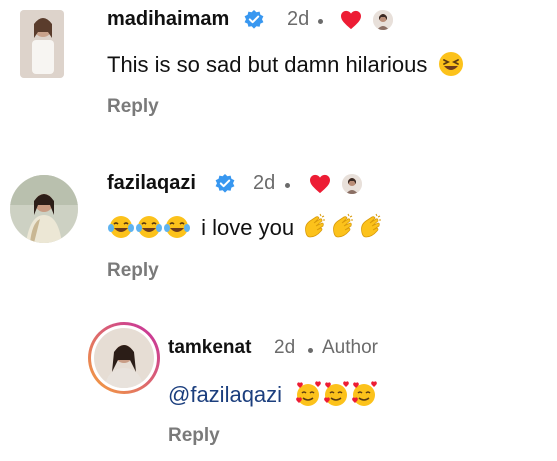 This screenshot has width=557, height=461. I want to click on comment-text: This is so sad but damn hilarious, so click(285, 65).